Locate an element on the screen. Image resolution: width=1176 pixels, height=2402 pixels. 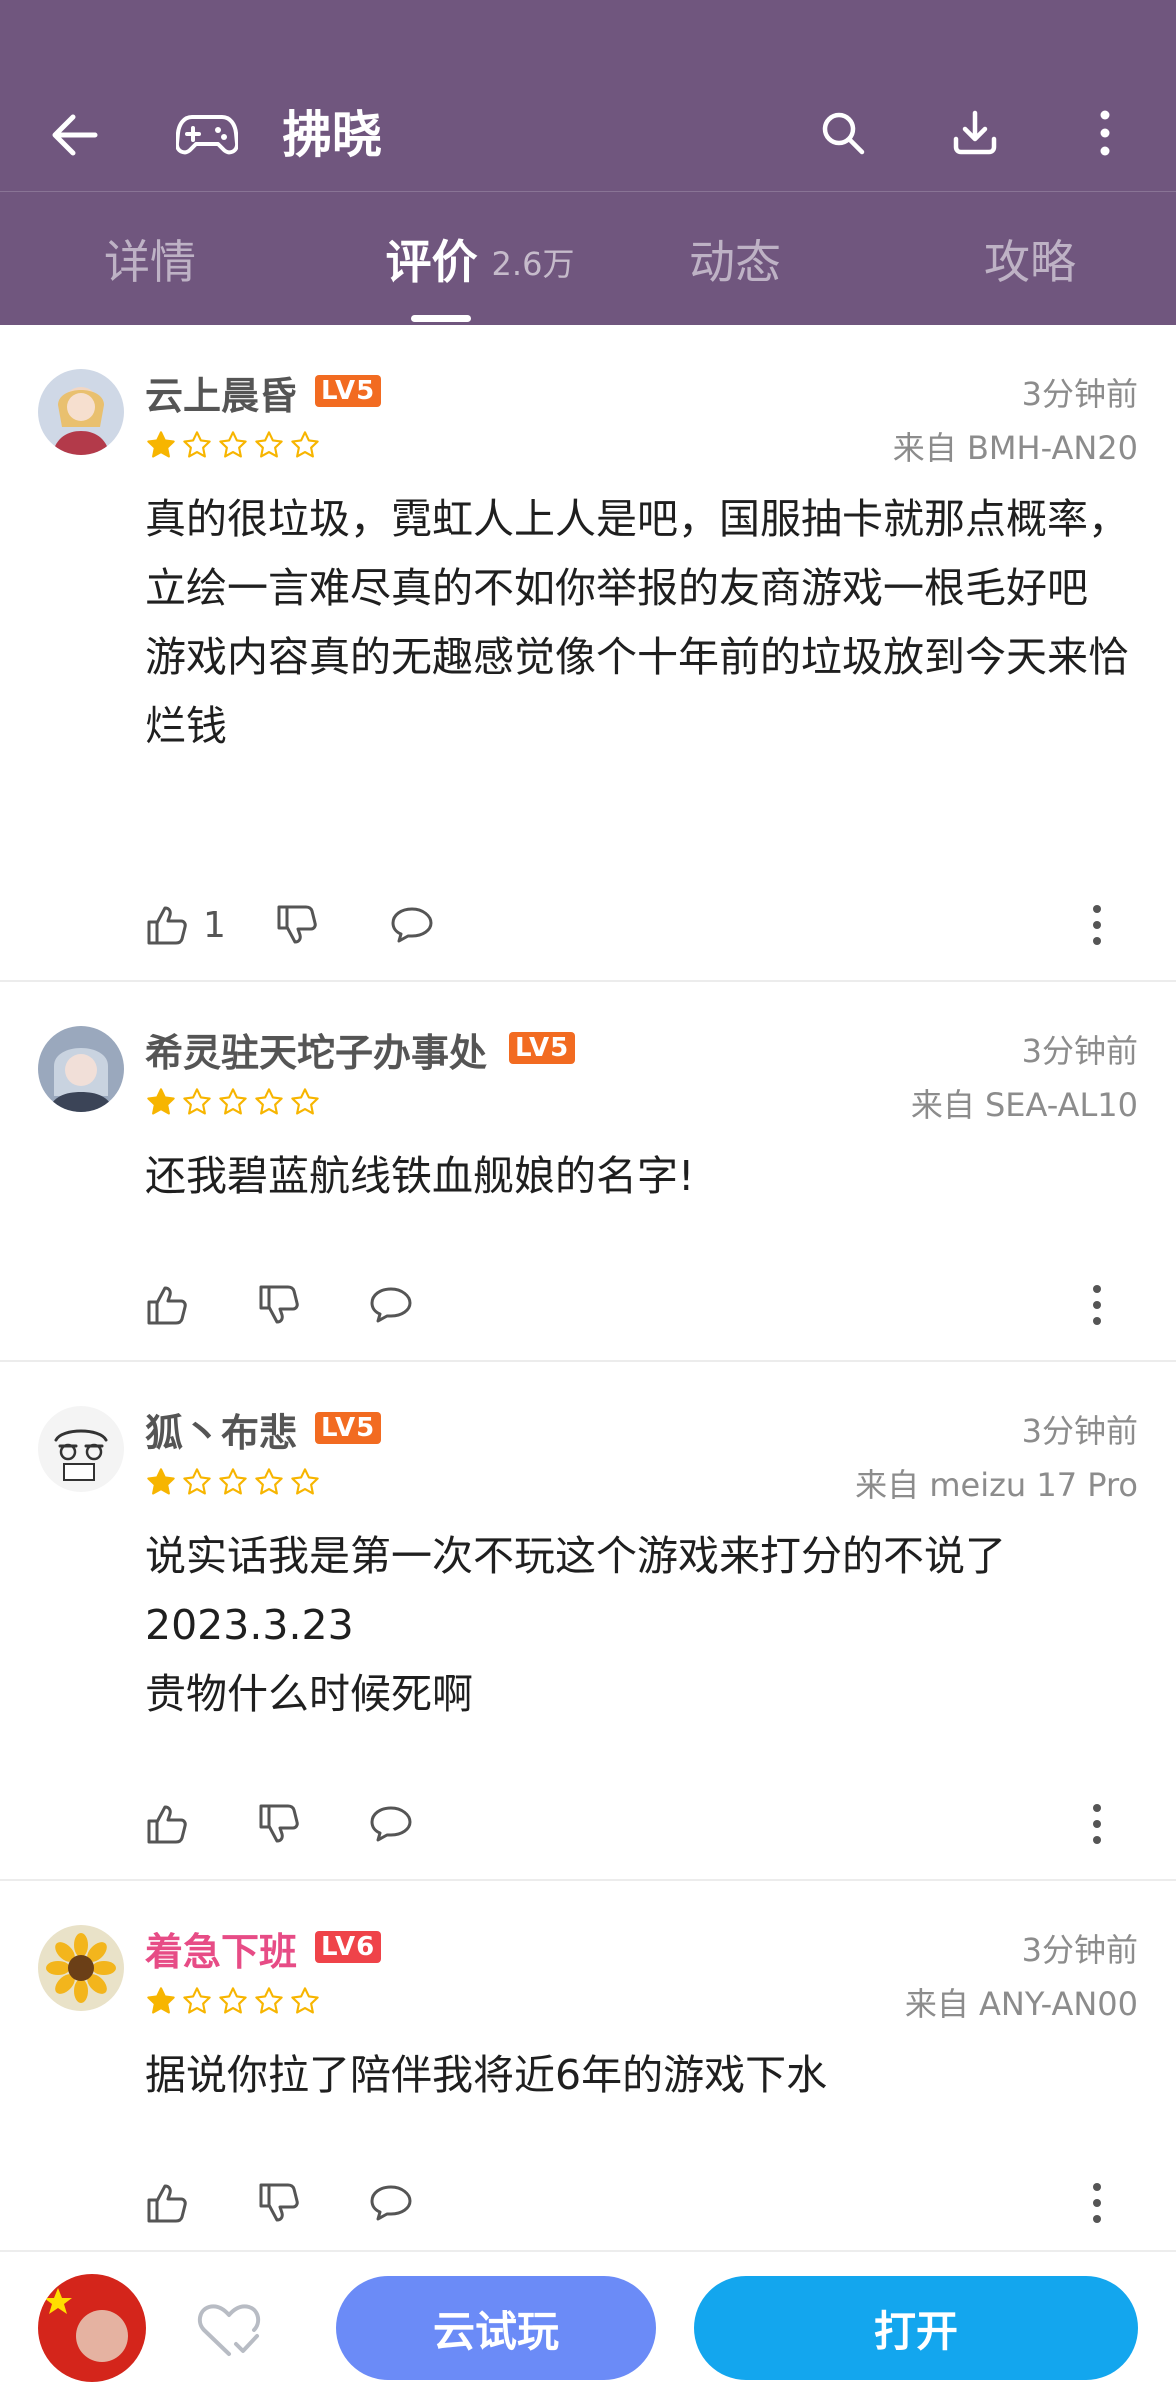
review-paragraph: 贵物什么时候死啊 is located at coordinates (309, 1694).